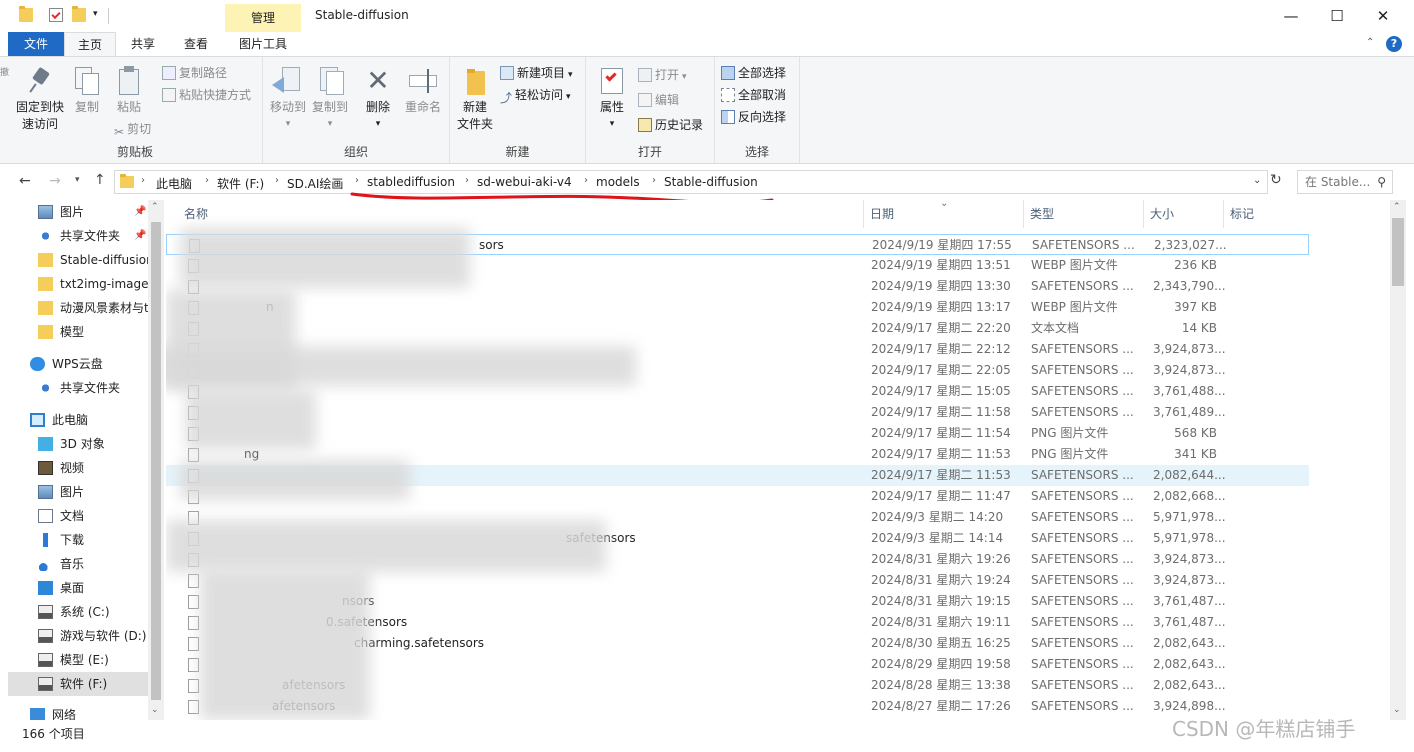 Image resolution: width=1414 pixels, height=752 pixels. I want to click on maximize-button: ☐, so click(1337, 16).